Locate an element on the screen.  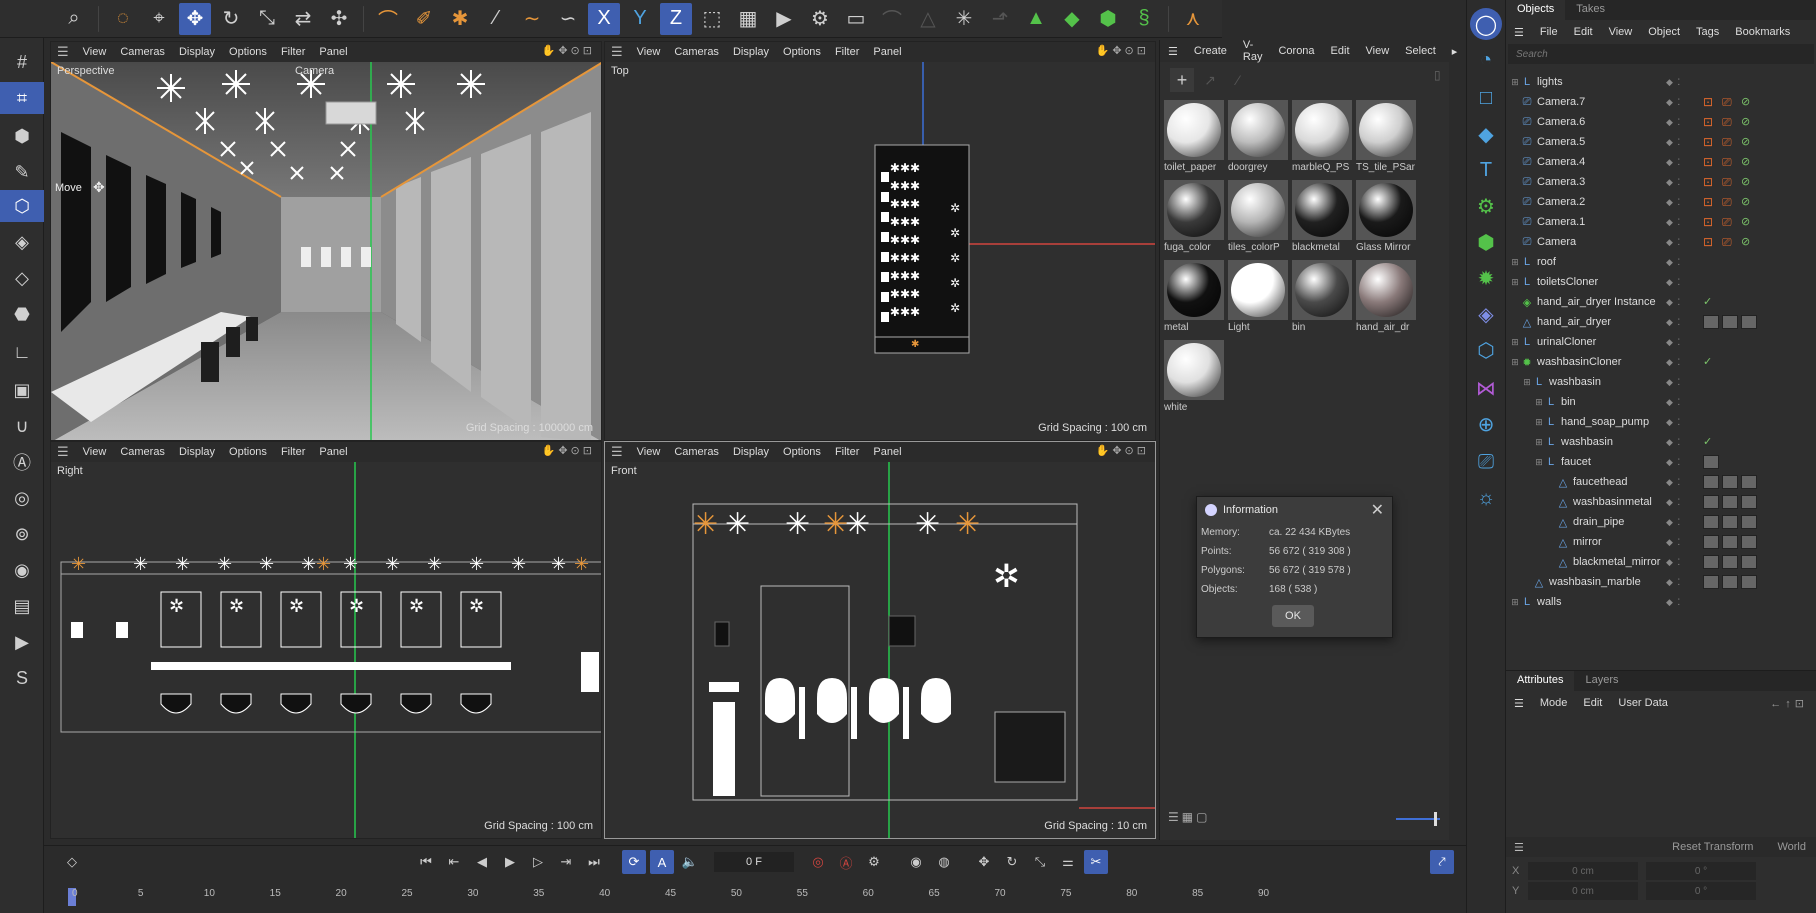
tab-attributes: Attributes is located at coordinates (1540, 681).